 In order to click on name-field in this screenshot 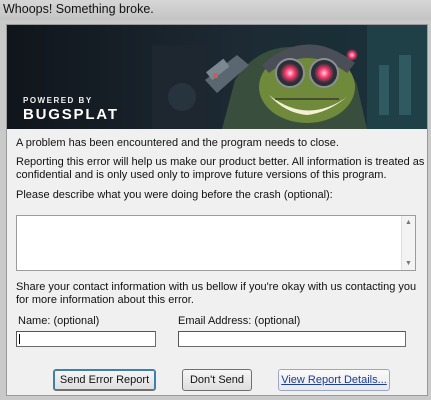, I will do `click(86, 339)`.